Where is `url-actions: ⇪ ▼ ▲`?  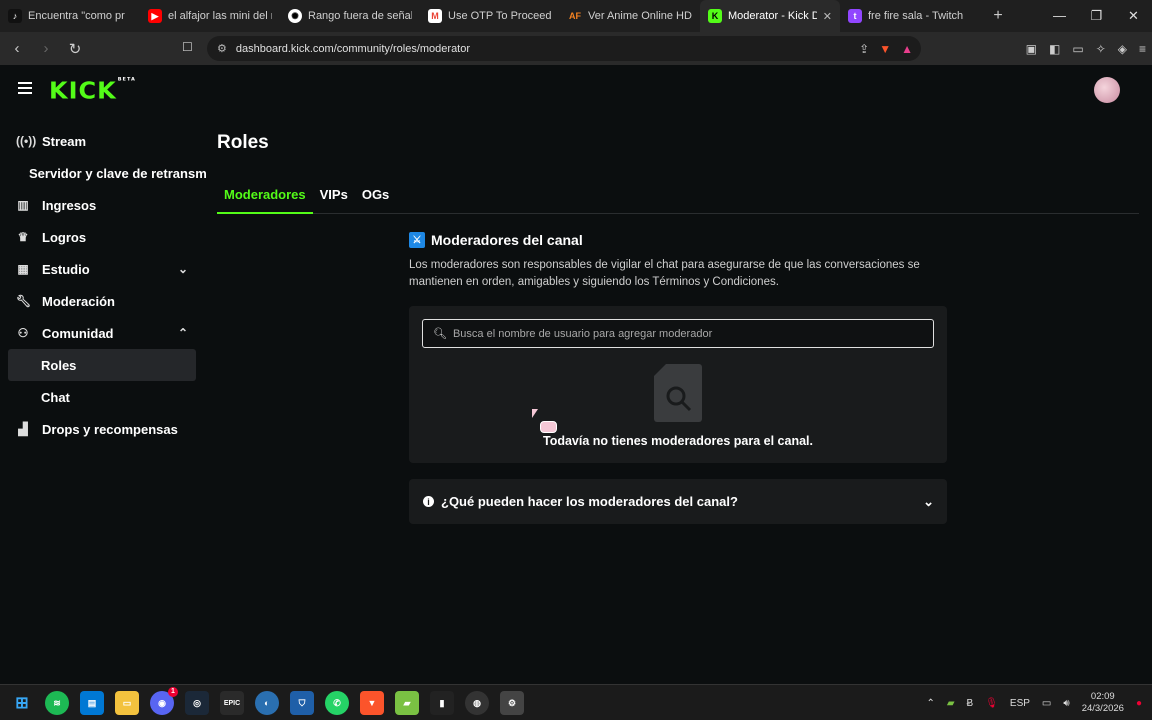 url-actions: ⇪ ▼ ▲ is located at coordinates (886, 49).